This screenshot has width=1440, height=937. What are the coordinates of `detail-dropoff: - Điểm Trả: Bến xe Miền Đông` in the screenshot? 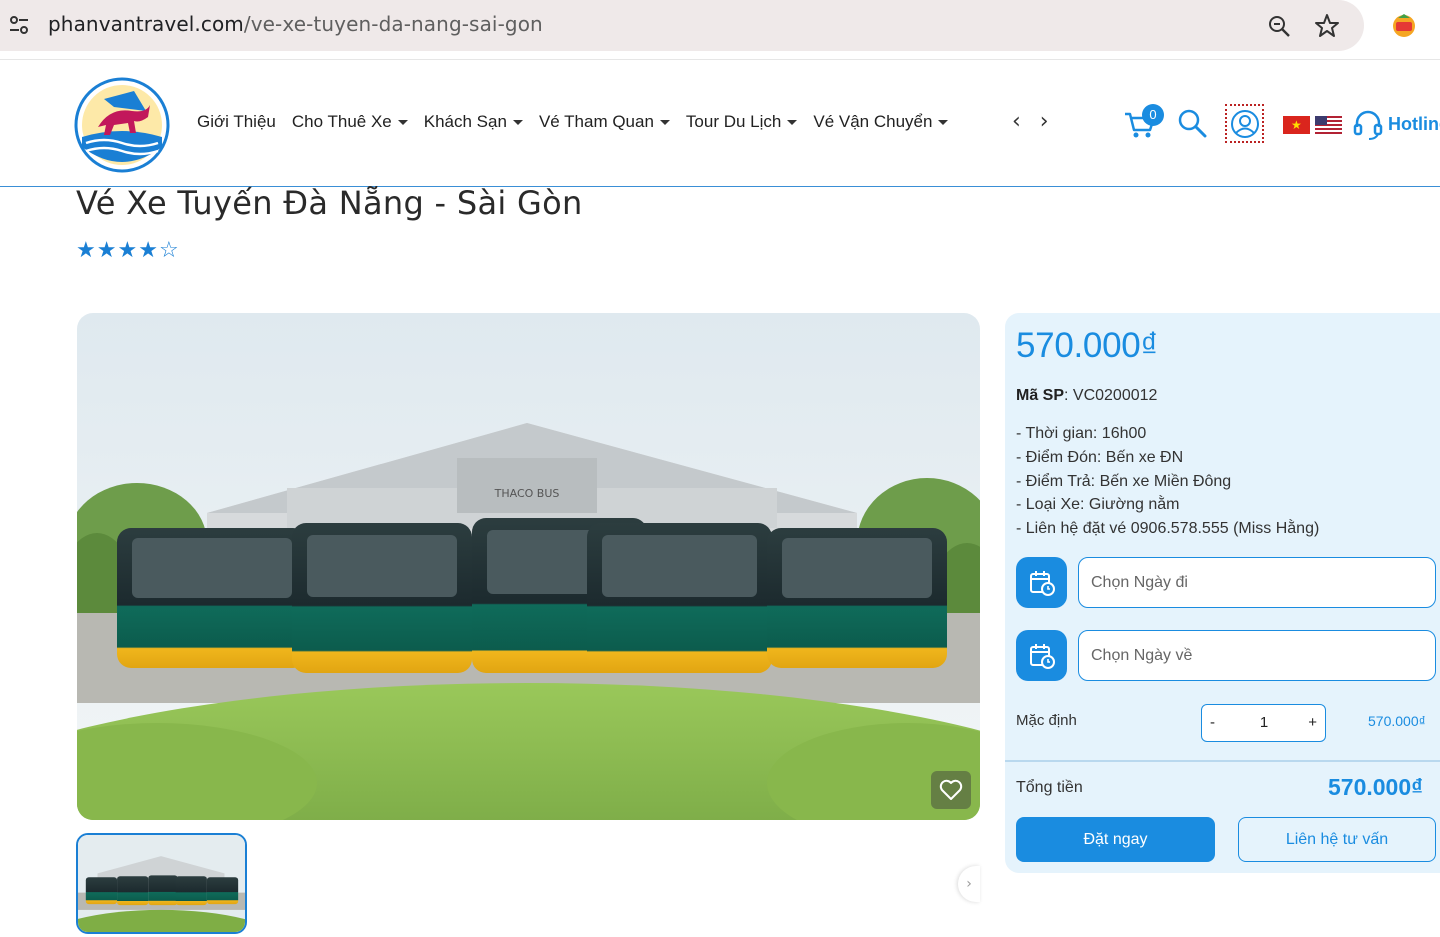 It's located at (1124, 481).